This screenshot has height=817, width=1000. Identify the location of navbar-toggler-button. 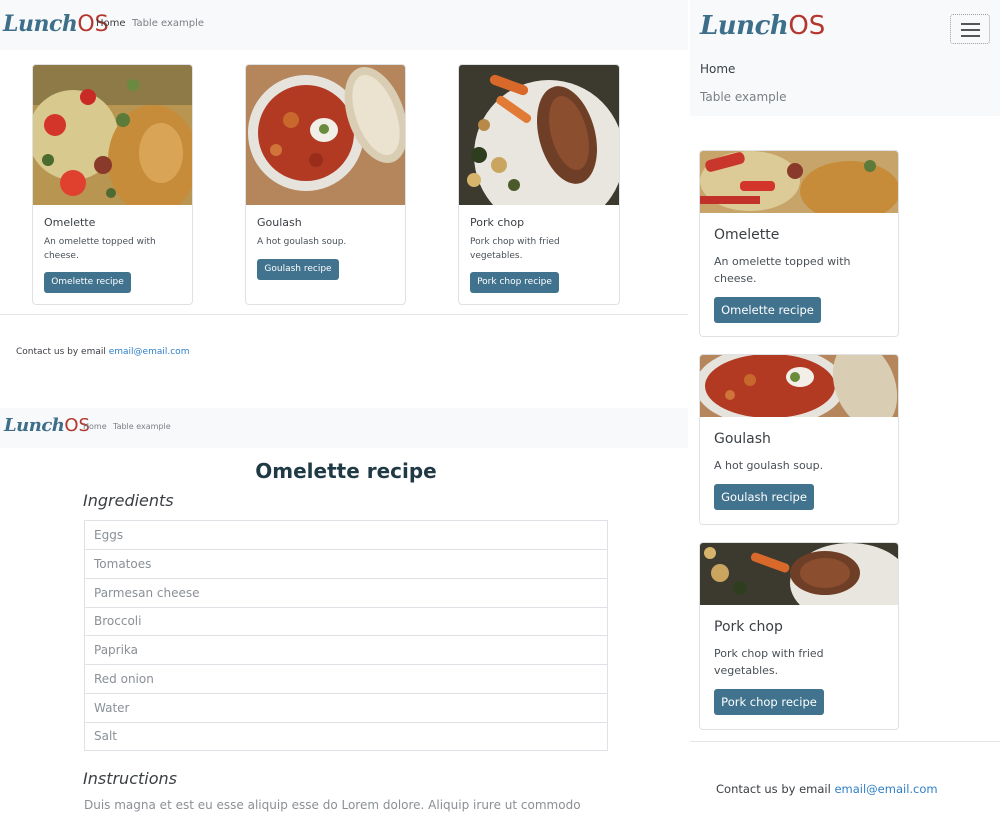
(970, 29).